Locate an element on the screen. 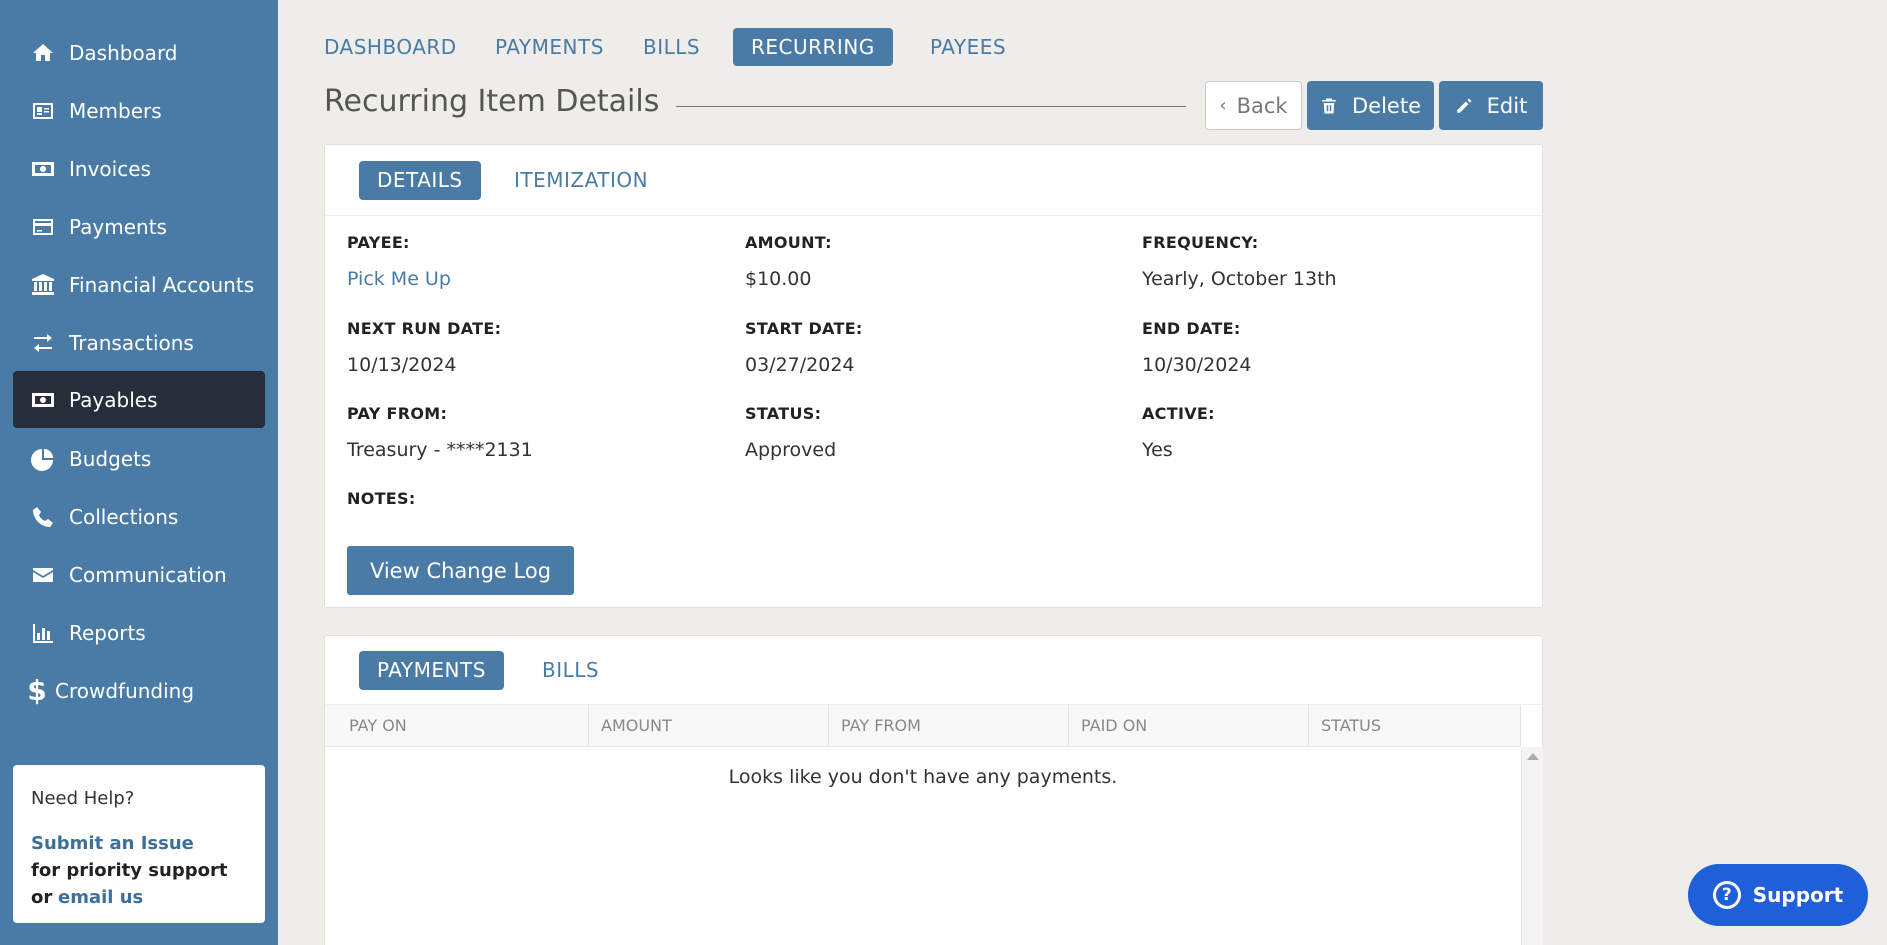  sidebar-item-label: Crowdfunding is located at coordinates (125, 690).